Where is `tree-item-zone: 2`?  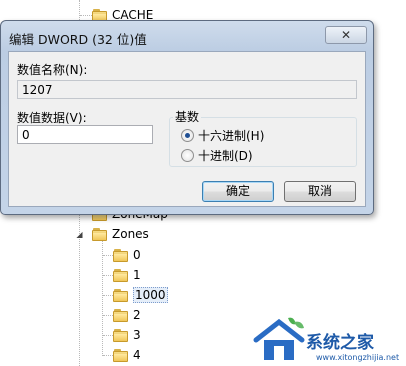
tree-item-zone: 2 is located at coordinates (127, 315).